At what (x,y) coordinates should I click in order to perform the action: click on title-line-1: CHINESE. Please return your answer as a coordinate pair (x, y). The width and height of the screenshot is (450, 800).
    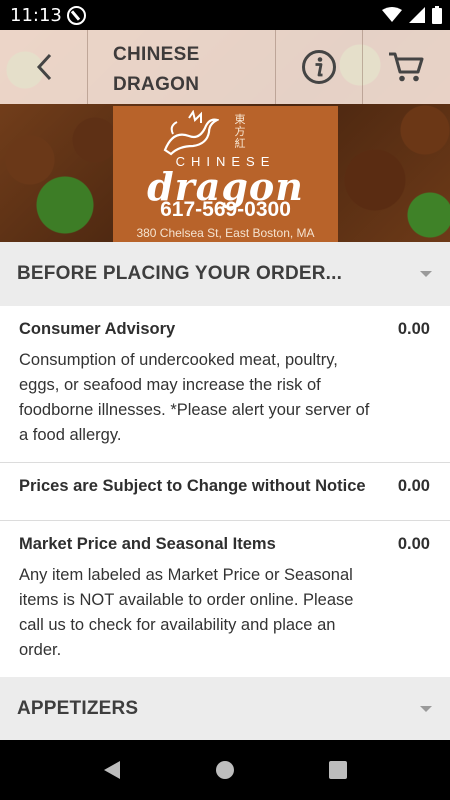
    Looking at the image, I should click on (156, 54).